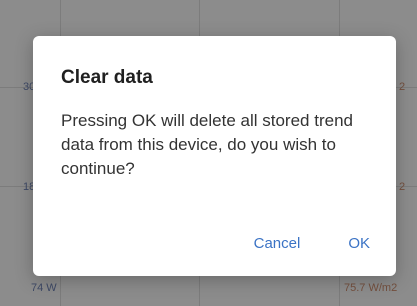 The image size is (417, 306). I want to click on ok-button: OK, so click(359, 243).